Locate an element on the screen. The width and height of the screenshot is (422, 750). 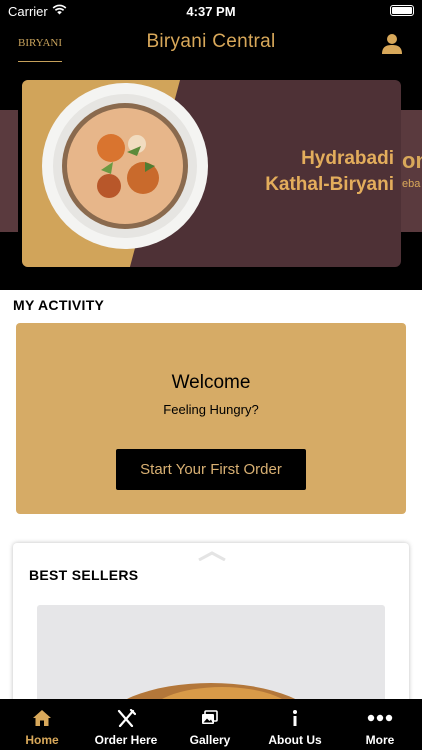
start-first-order-button: Start Your First Order is located at coordinates (211, 469).